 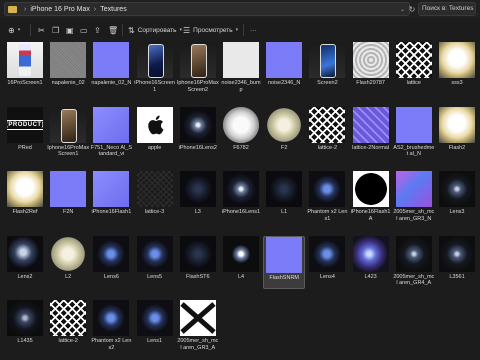 I want to click on file-item: L1, so click(x=284, y=196).